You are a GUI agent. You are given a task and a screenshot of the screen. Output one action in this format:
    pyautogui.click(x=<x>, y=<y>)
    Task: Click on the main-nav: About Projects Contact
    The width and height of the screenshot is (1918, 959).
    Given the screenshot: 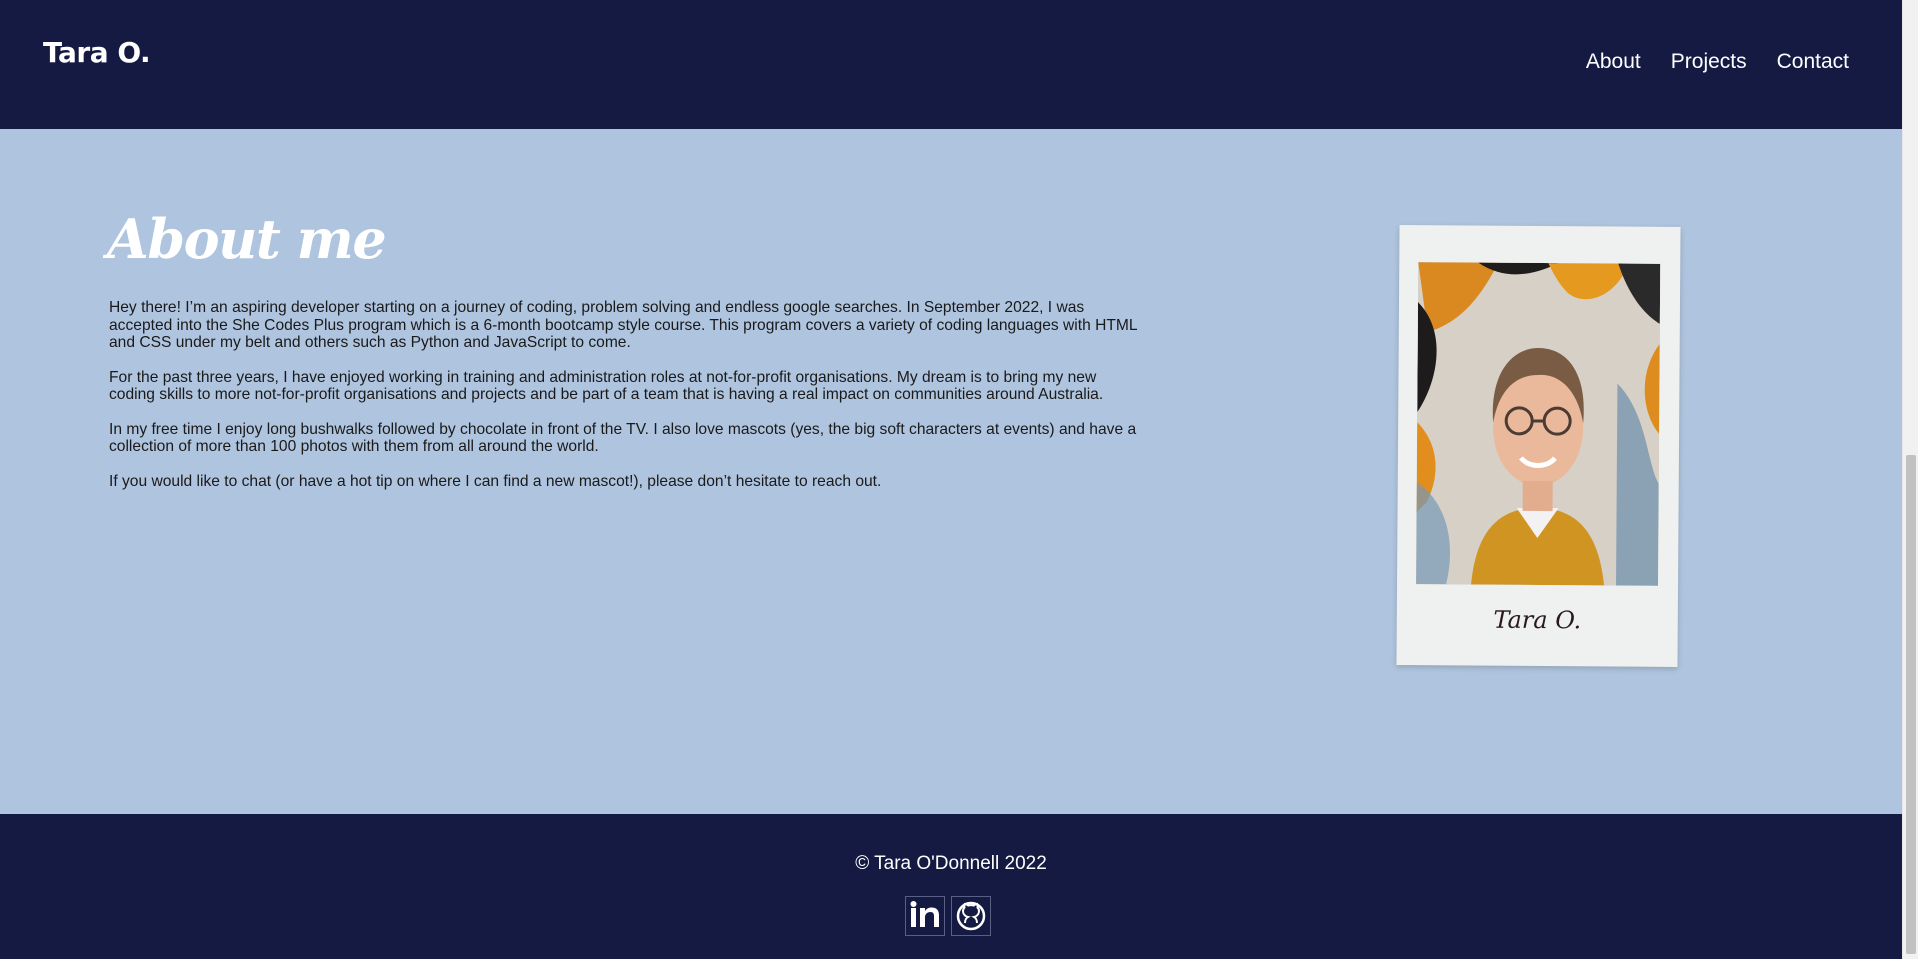 What is the action you would take?
    pyautogui.click(x=1717, y=62)
    